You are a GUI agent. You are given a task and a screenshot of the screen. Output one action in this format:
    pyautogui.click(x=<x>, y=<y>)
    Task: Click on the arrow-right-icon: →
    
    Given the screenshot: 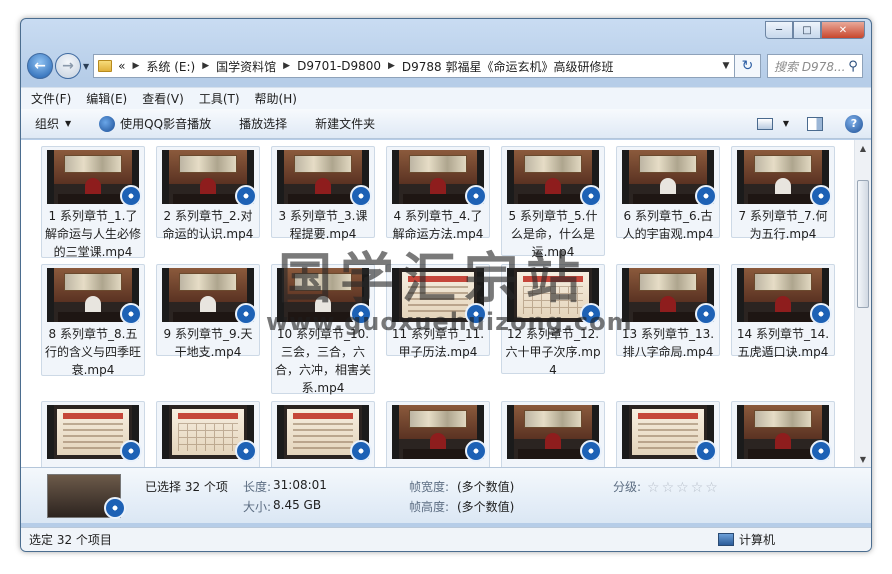 What is the action you would take?
    pyautogui.click(x=68, y=66)
    